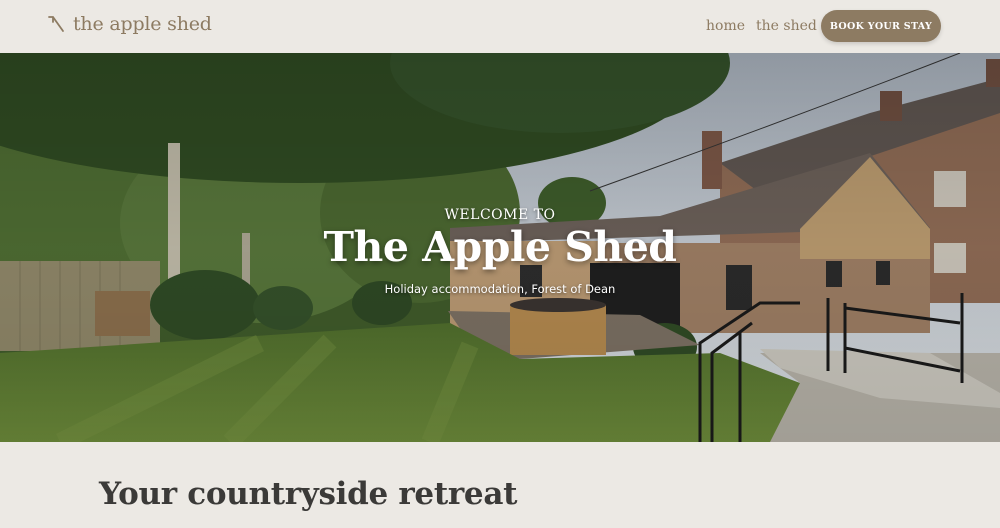 Image resolution: width=1000 pixels, height=528 pixels. What do you see at coordinates (142, 24) in the screenshot?
I see `brand-name: the apple shed` at bounding box center [142, 24].